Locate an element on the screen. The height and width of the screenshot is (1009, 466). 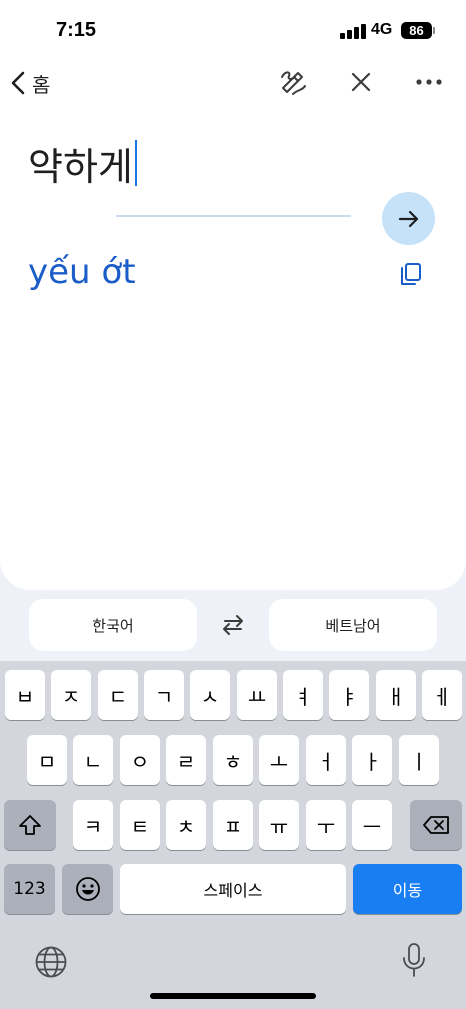
space-key: 스페이스 is located at coordinates (233, 889).